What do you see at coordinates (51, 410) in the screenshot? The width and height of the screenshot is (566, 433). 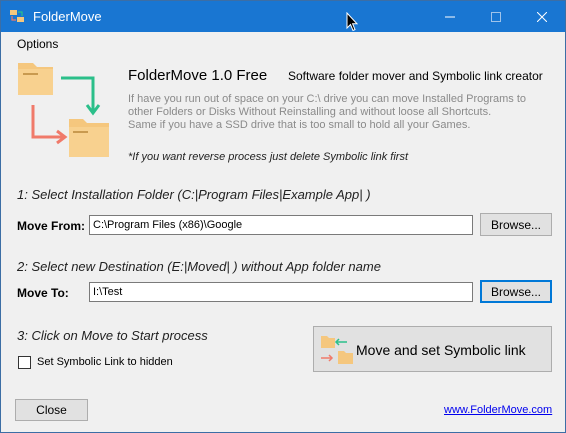 I see `close-button: Close` at bounding box center [51, 410].